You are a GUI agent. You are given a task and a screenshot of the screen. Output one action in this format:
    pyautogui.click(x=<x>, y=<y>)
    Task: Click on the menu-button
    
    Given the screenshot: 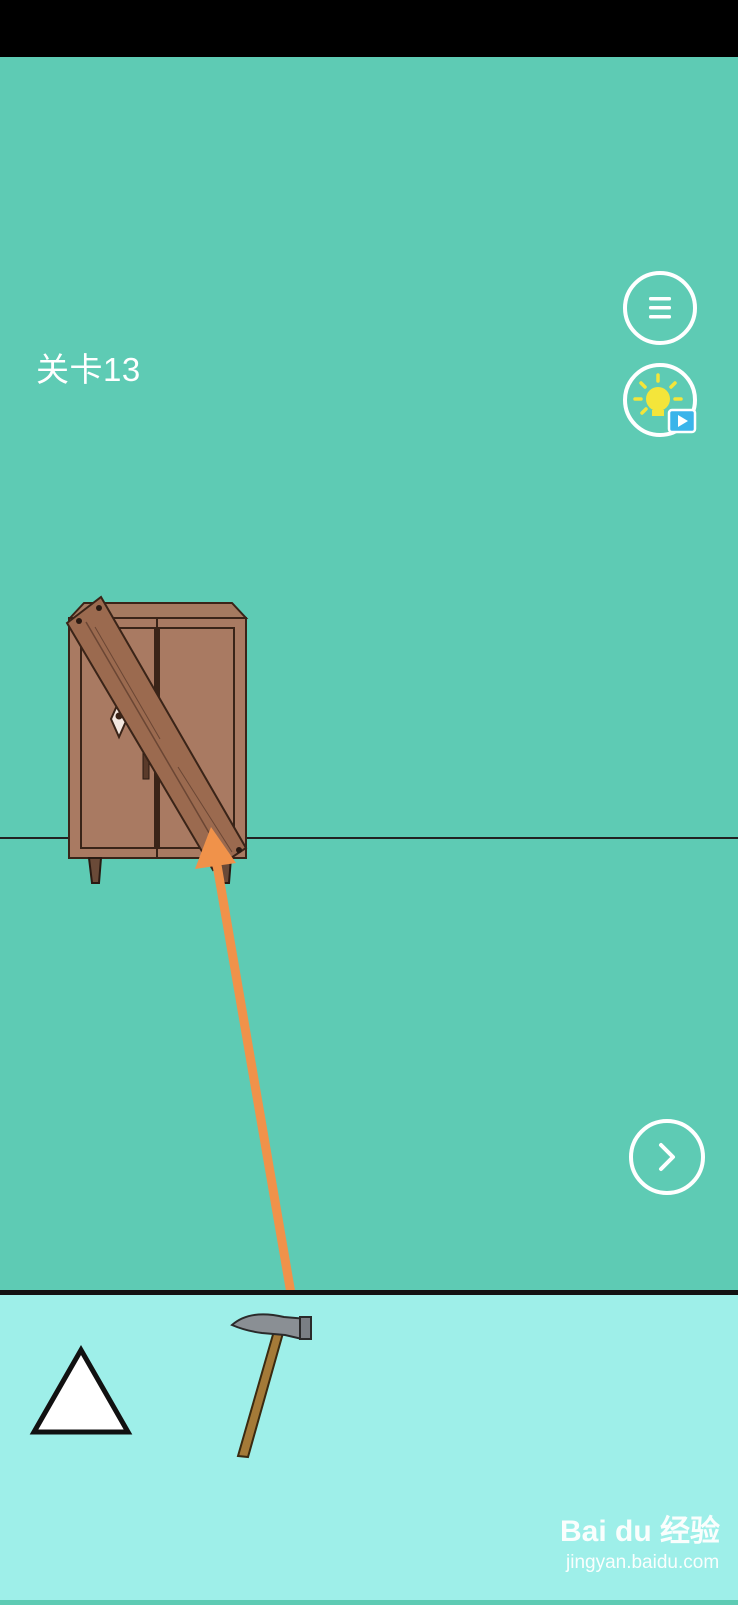 What is the action you would take?
    pyautogui.click(x=660, y=308)
    